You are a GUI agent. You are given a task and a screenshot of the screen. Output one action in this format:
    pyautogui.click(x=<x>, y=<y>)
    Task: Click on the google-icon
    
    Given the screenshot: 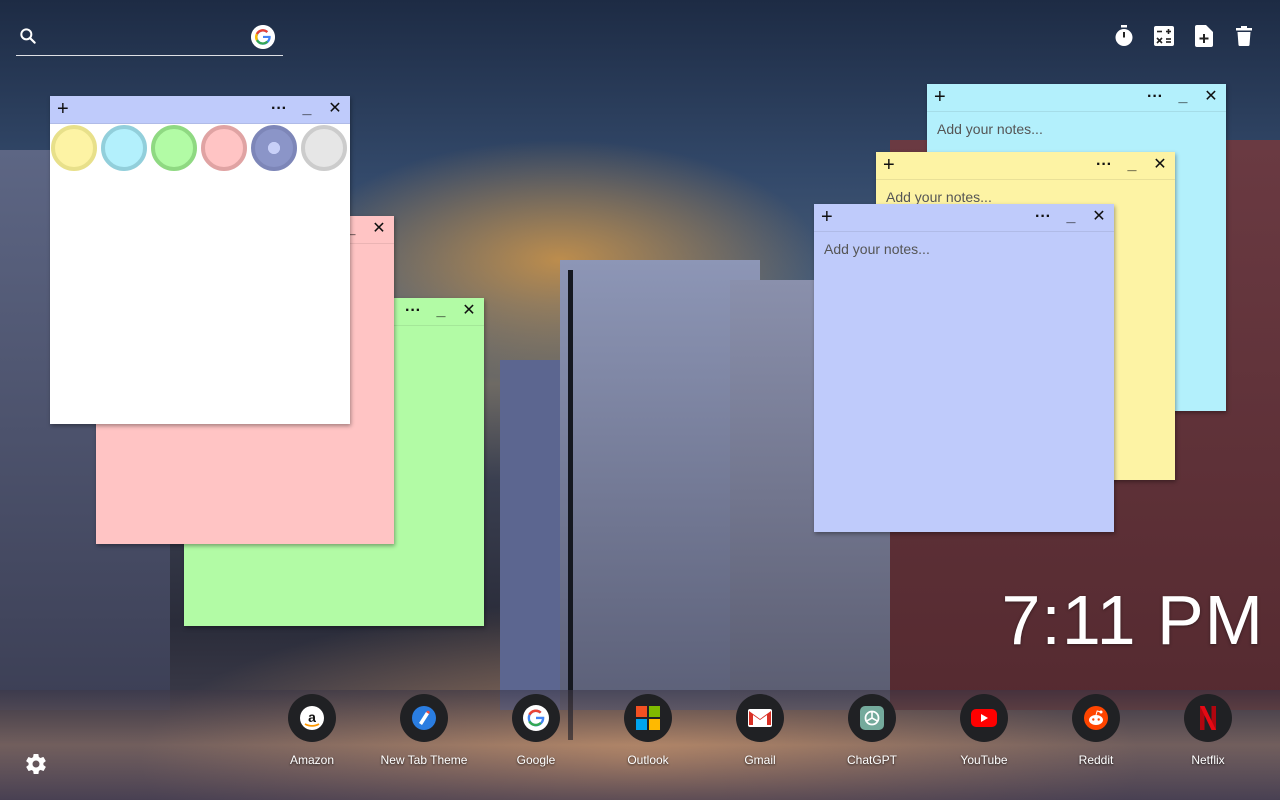 What is the action you would take?
    pyautogui.click(x=536, y=718)
    